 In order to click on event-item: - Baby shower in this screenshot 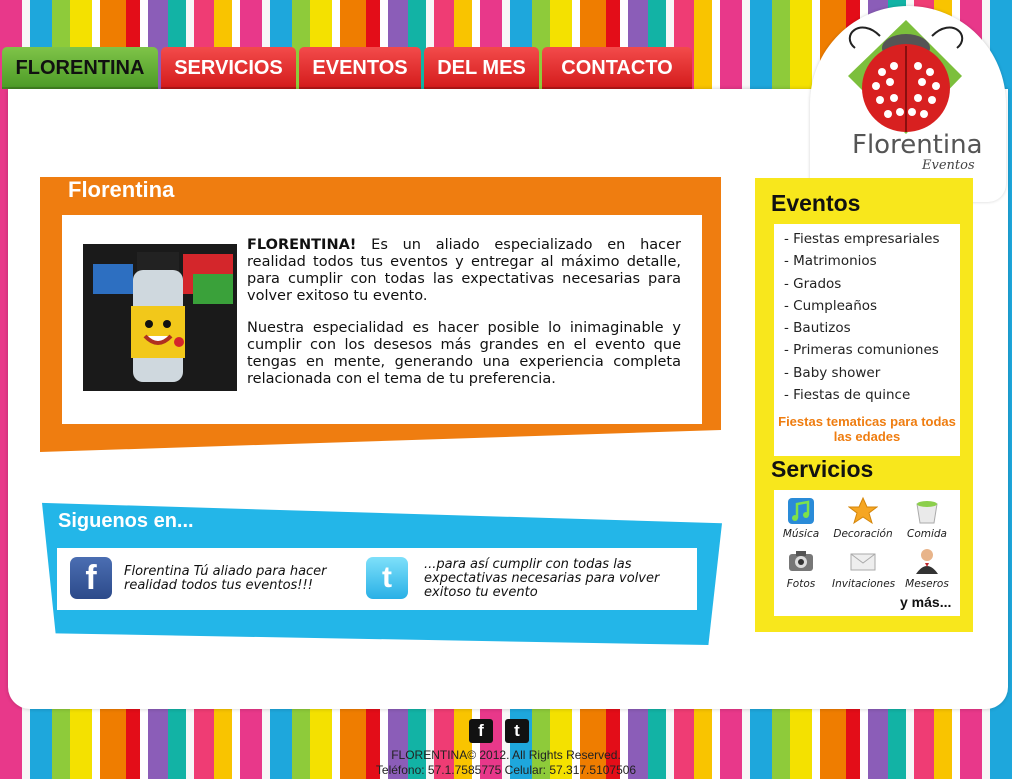, I will do `click(861, 373)`.